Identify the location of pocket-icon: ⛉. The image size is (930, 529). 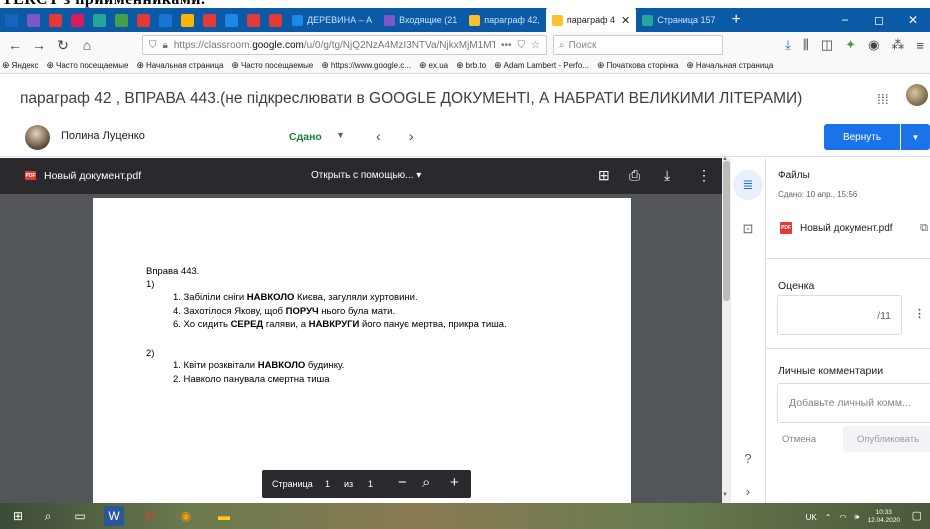
(522, 45).